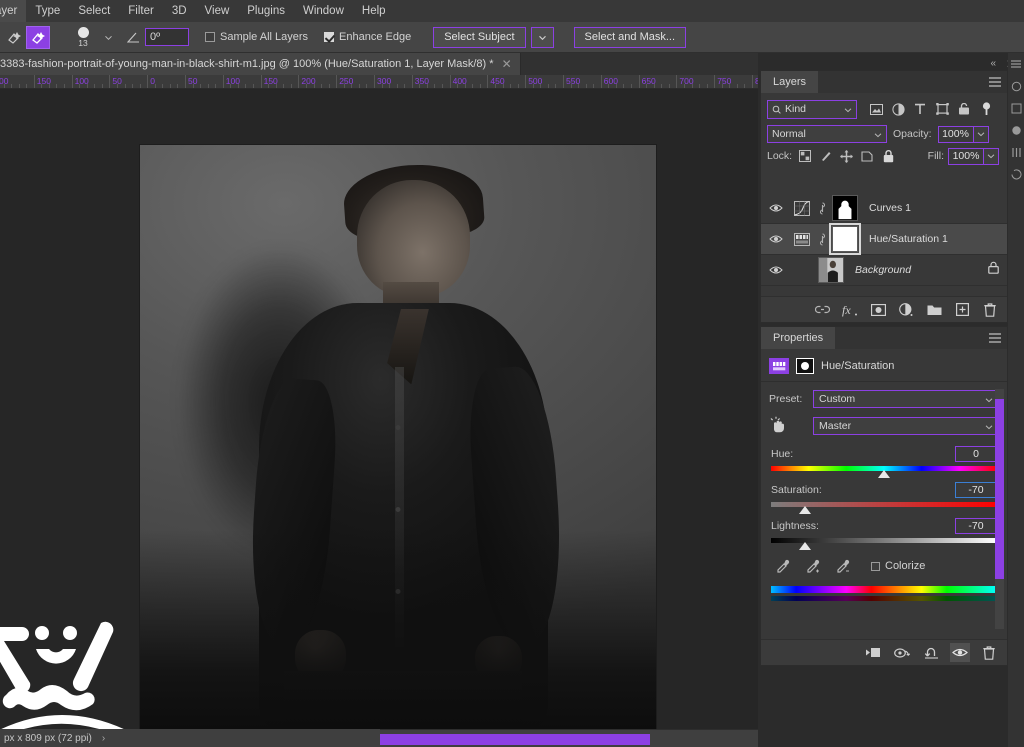 Image resolution: width=1024 pixels, height=747 pixels. I want to click on tab-layers: Layers, so click(790, 82).